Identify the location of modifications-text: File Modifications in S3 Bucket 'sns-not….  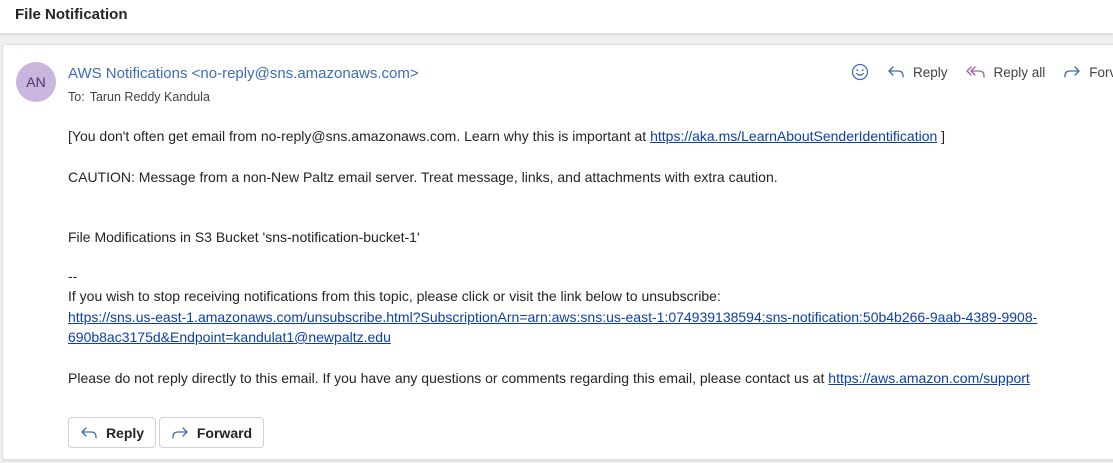
(244, 237).